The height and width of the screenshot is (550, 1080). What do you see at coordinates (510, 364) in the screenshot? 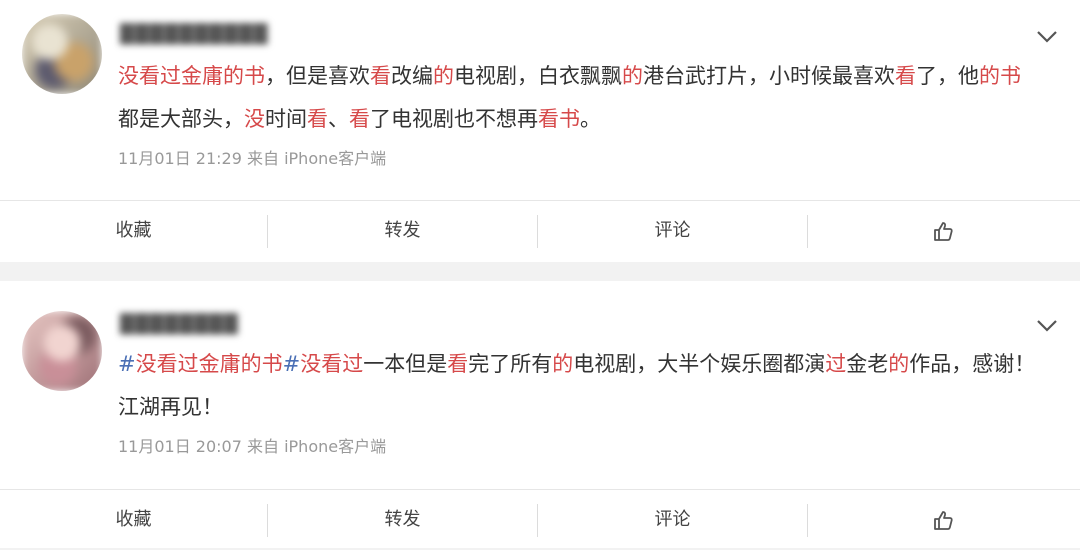
I see `post-text: 完了所有` at bounding box center [510, 364].